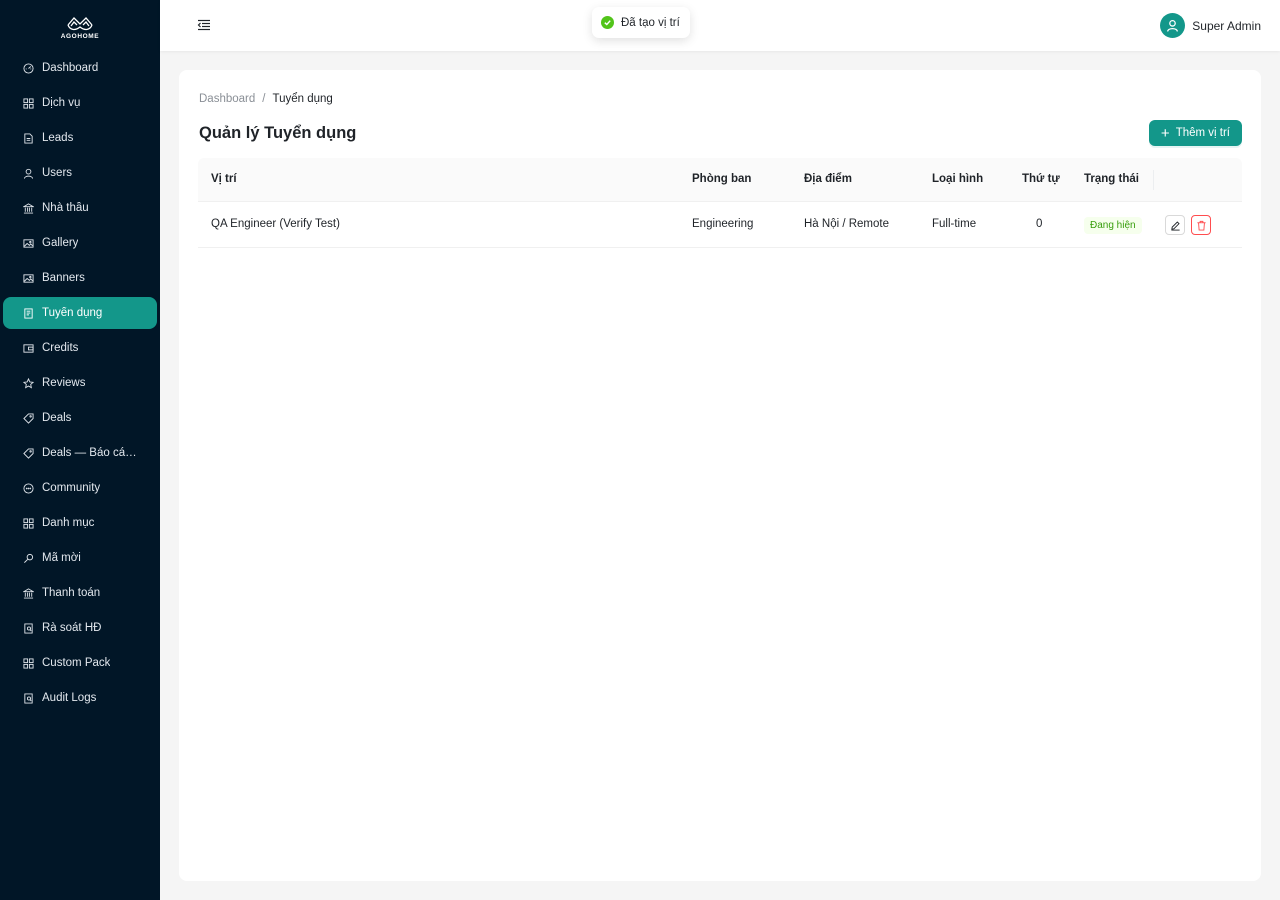 The height and width of the screenshot is (900, 1280). What do you see at coordinates (1202, 133) in the screenshot?
I see `add-position-label: Thêm vị trí` at bounding box center [1202, 133].